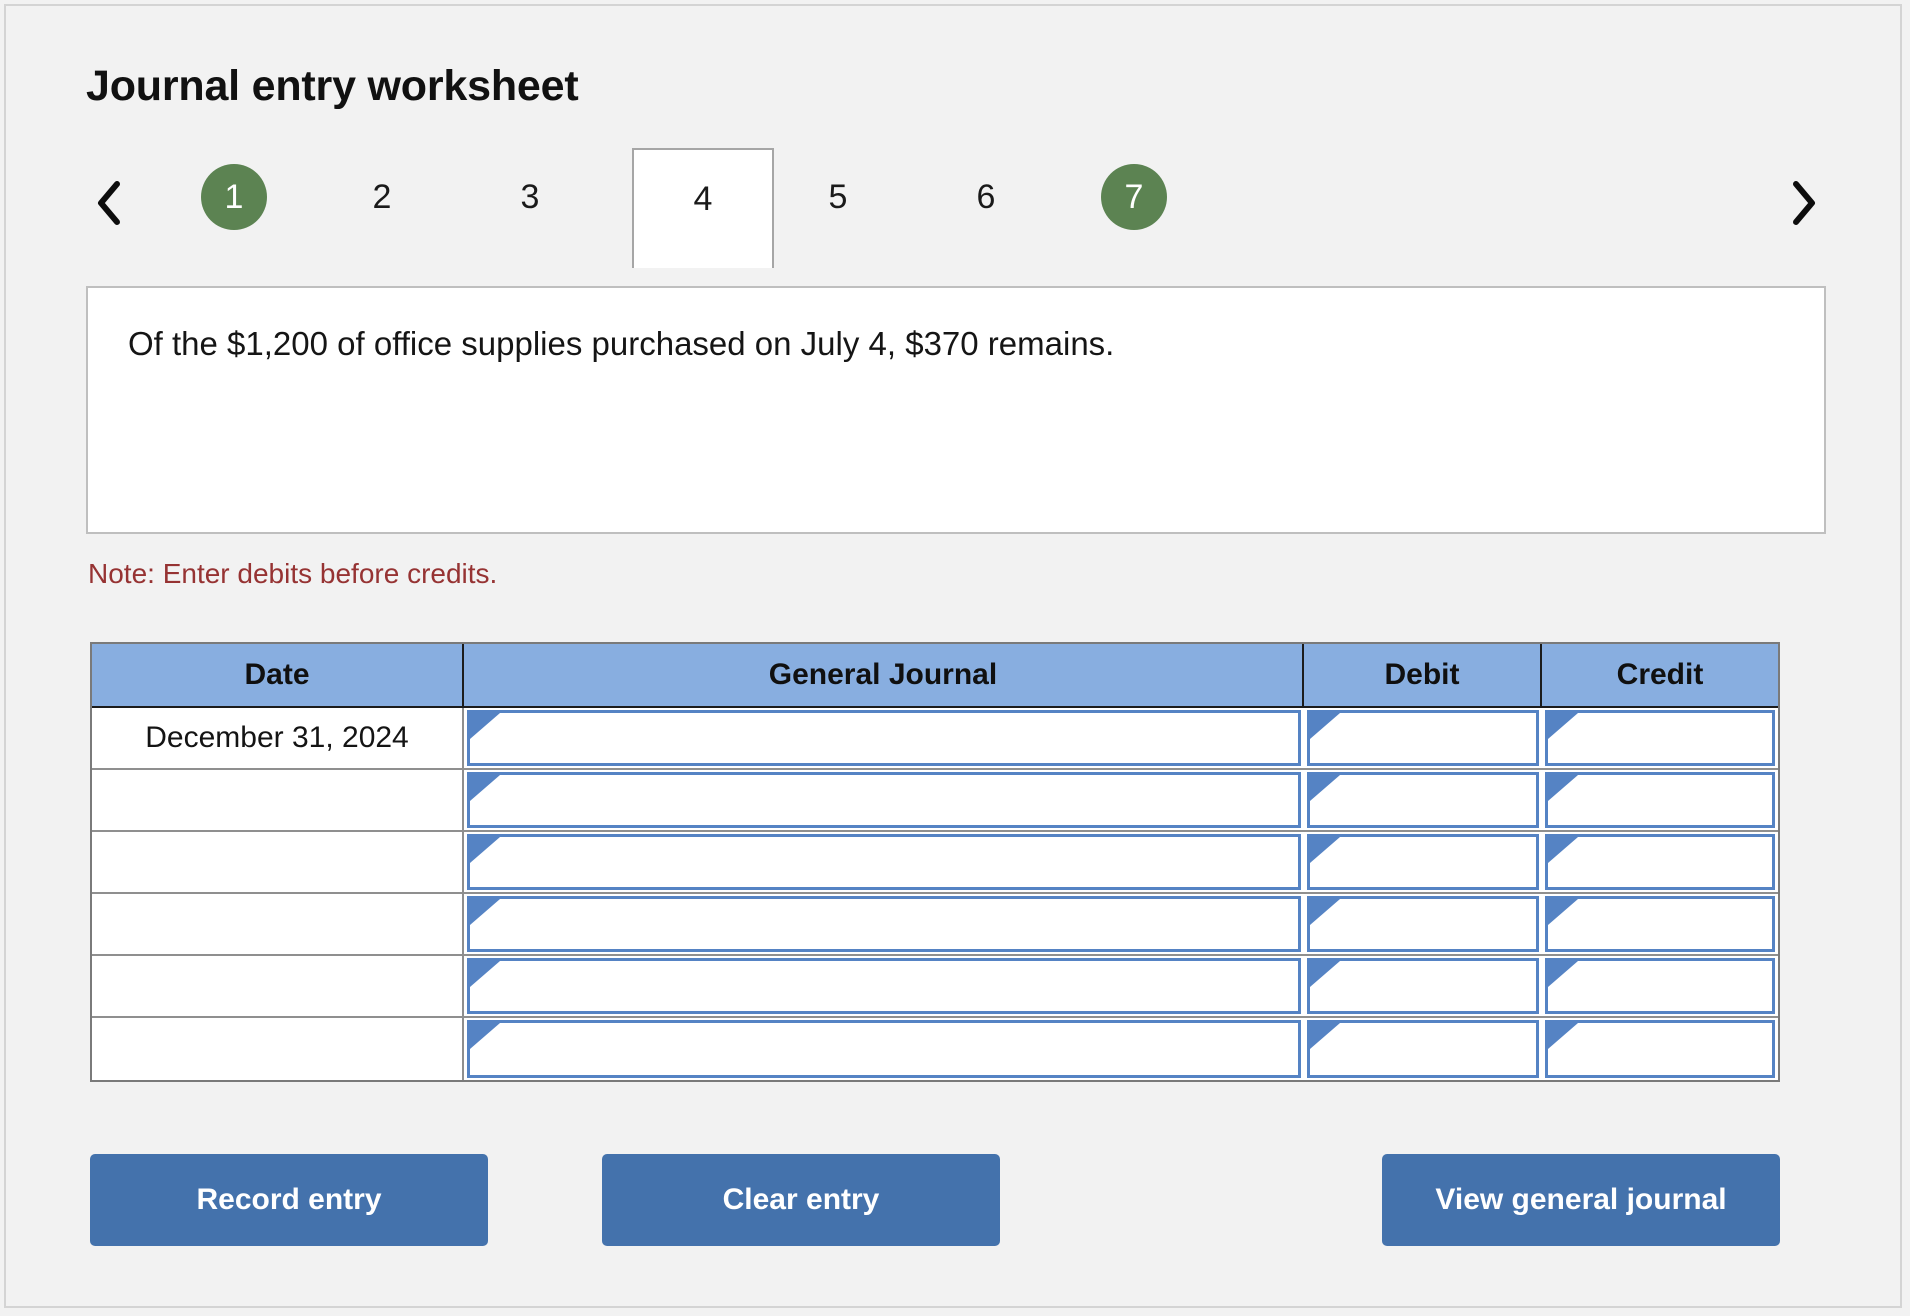 This screenshot has width=1910, height=1316. I want to click on tab-1-label: 1, so click(234, 197).